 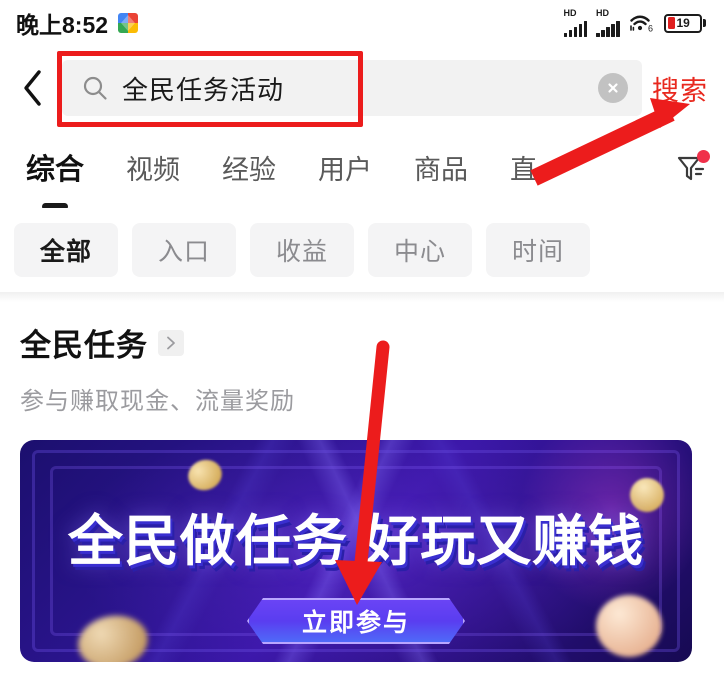 What do you see at coordinates (66, 250) in the screenshot?
I see `chip-quanbu: 全部` at bounding box center [66, 250].